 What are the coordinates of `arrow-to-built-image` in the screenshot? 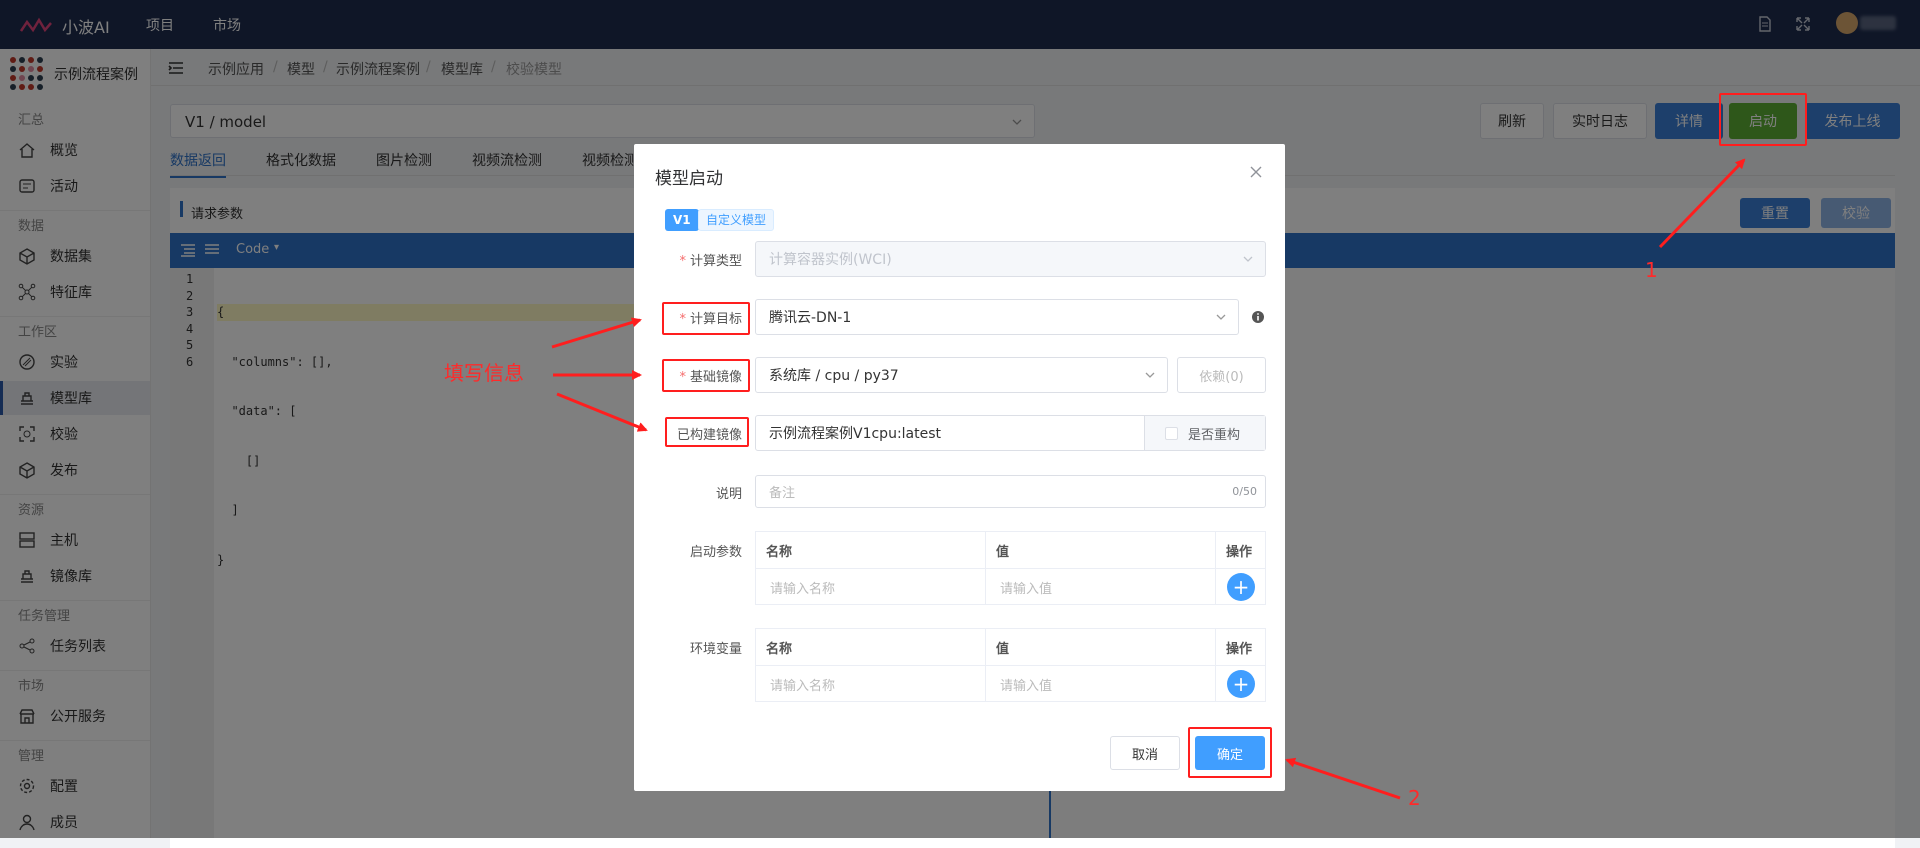 It's located at (602, 412).